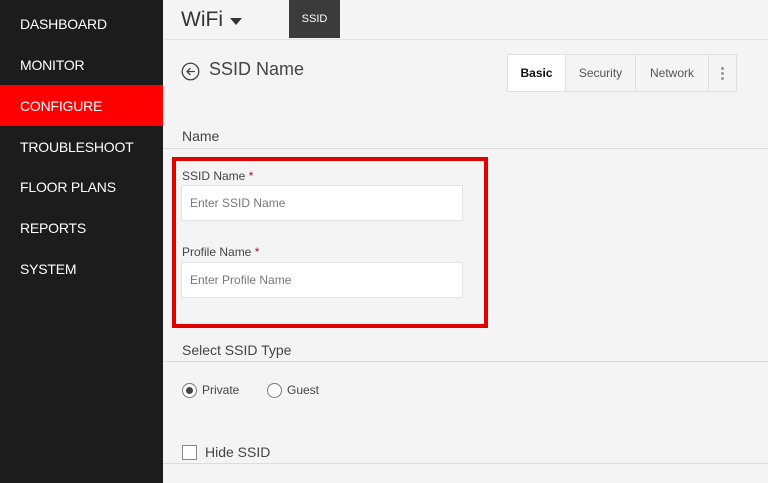 The image size is (768, 483). What do you see at coordinates (722, 73) in the screenshot?
I see `more-vertical-icon` at bounding box center [722, 73].